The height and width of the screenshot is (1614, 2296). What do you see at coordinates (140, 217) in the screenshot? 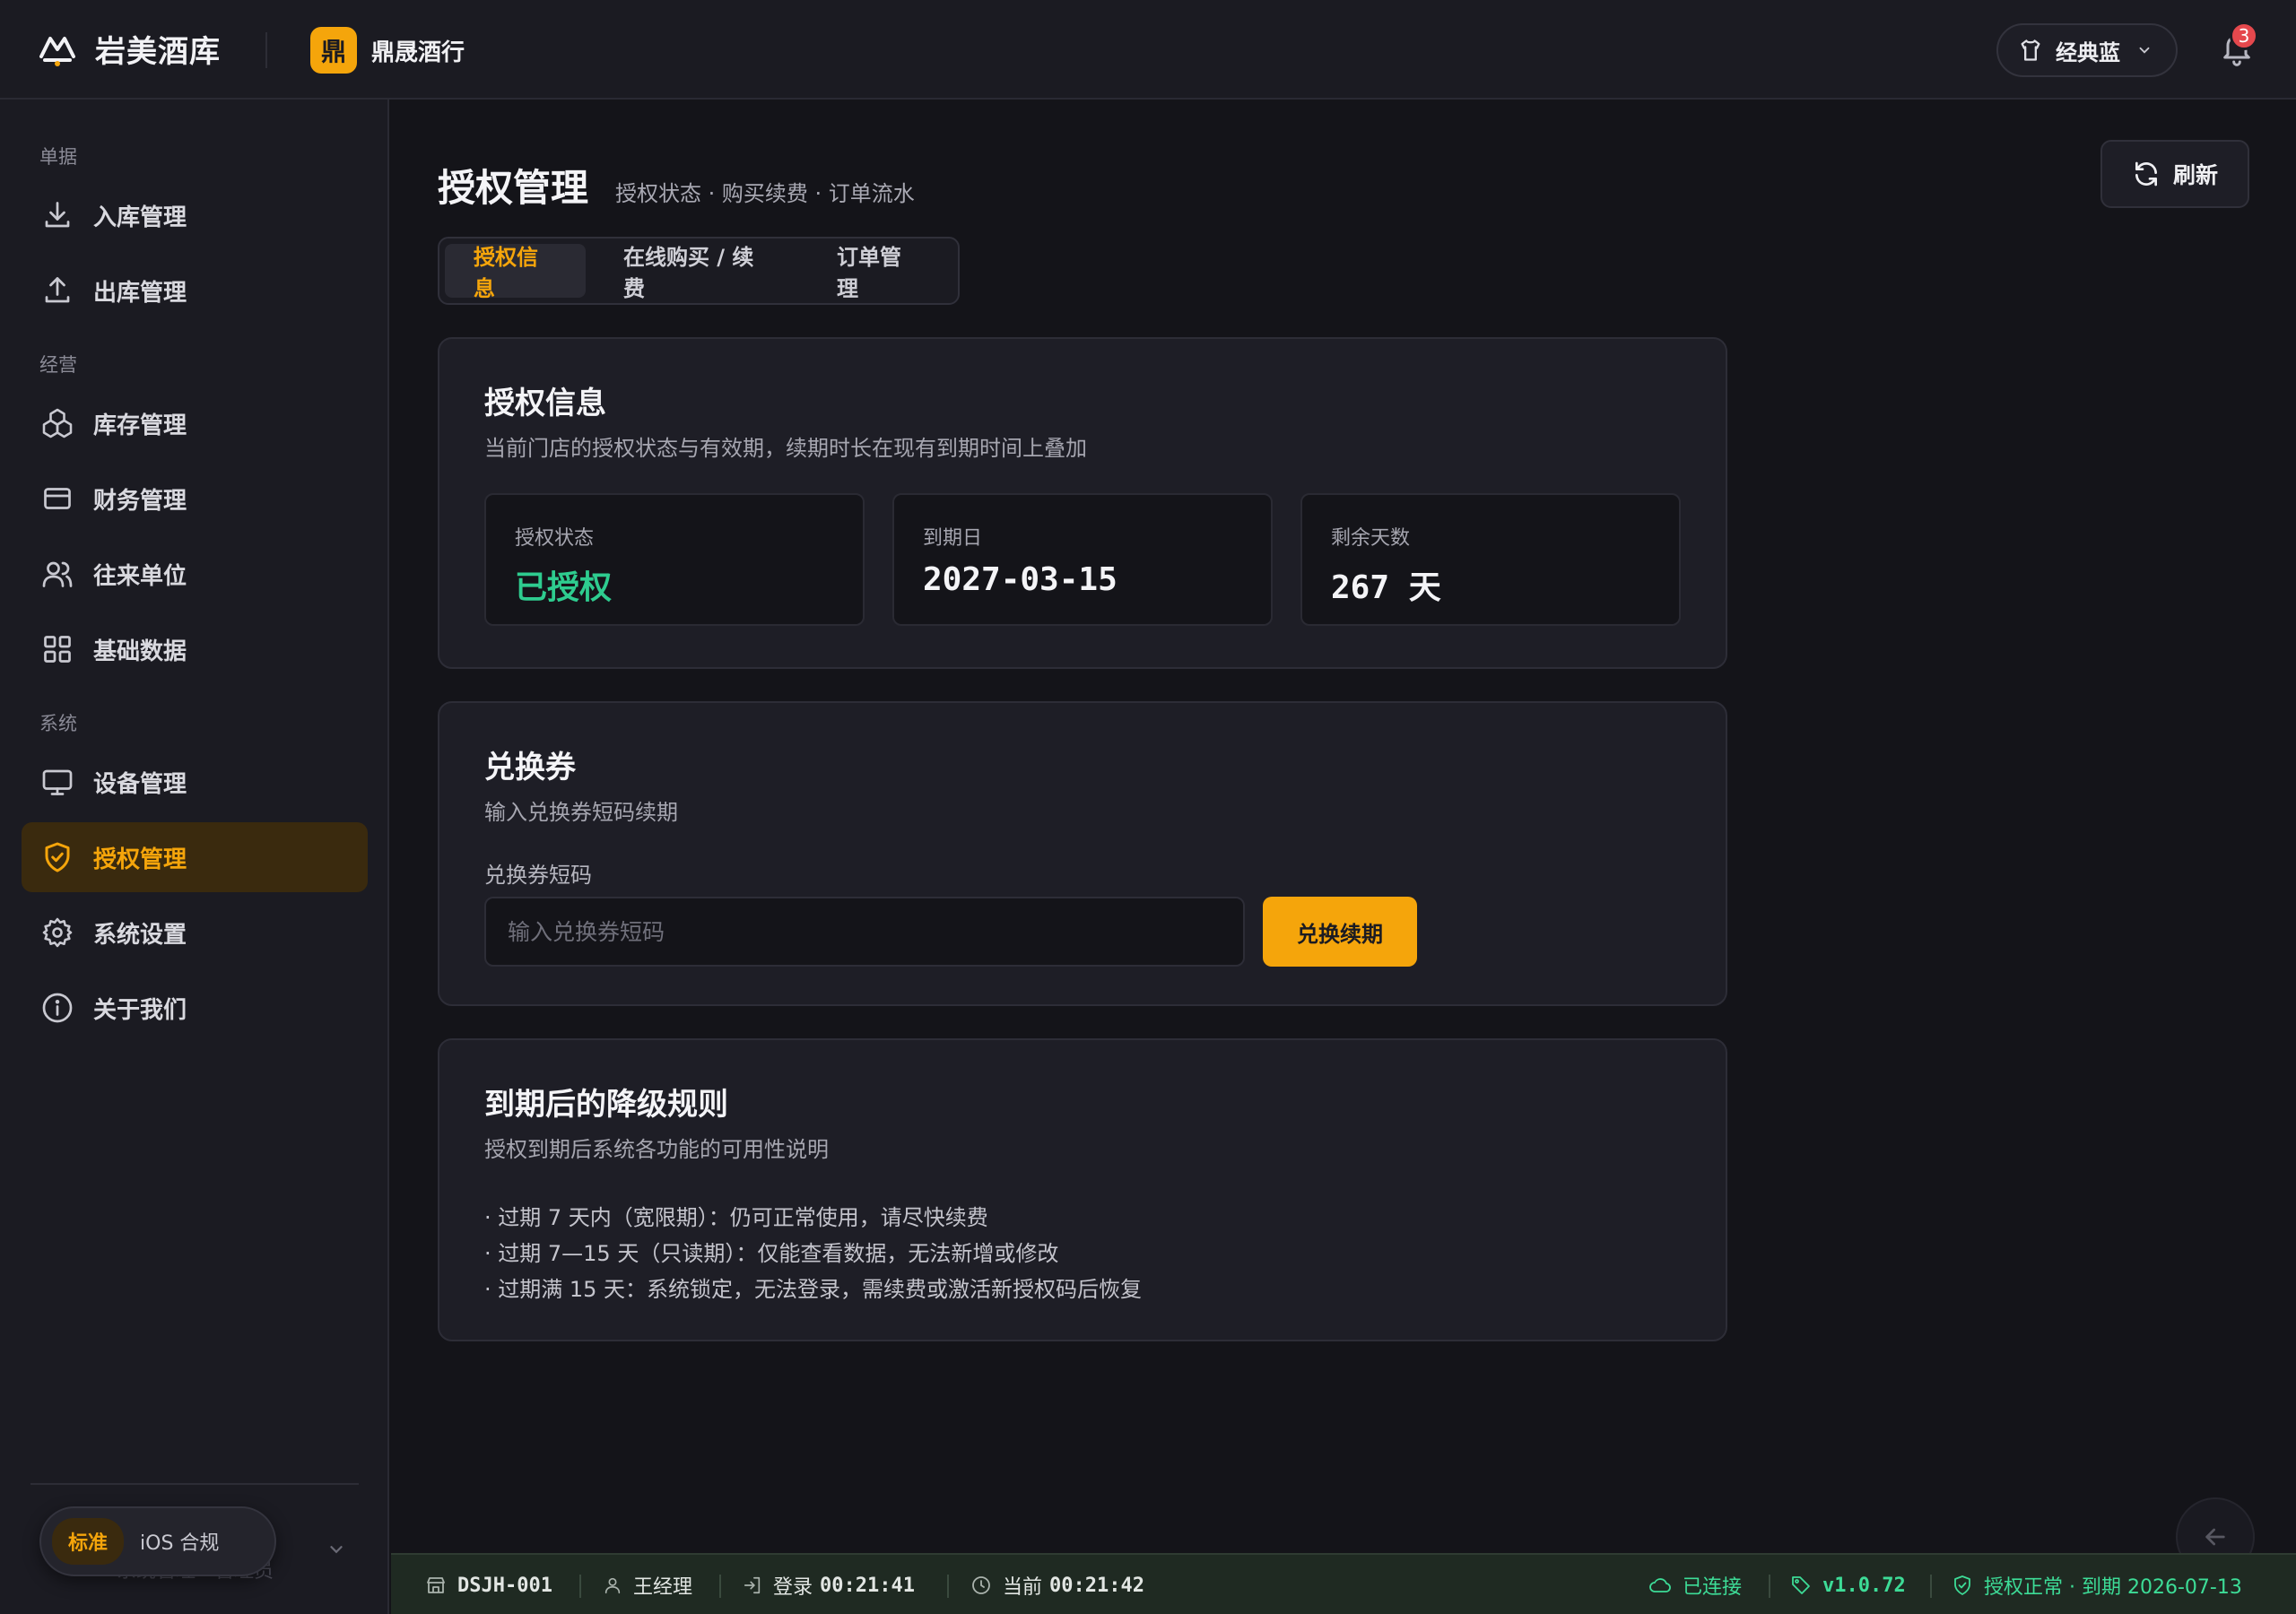
I see `sidebar-item-label: 入库管理` at bounding box center [140, 217].